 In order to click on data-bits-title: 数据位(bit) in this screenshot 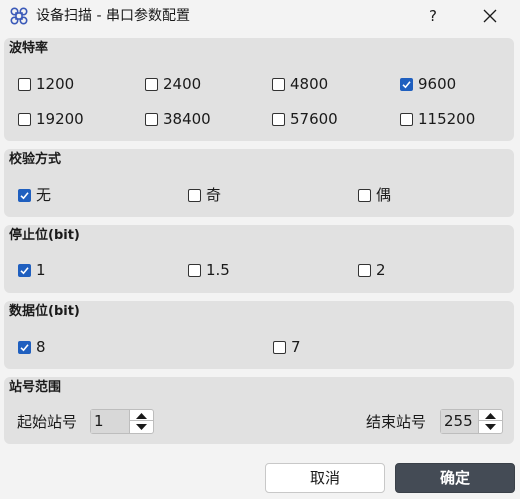, I will do `click(44, 311)`.